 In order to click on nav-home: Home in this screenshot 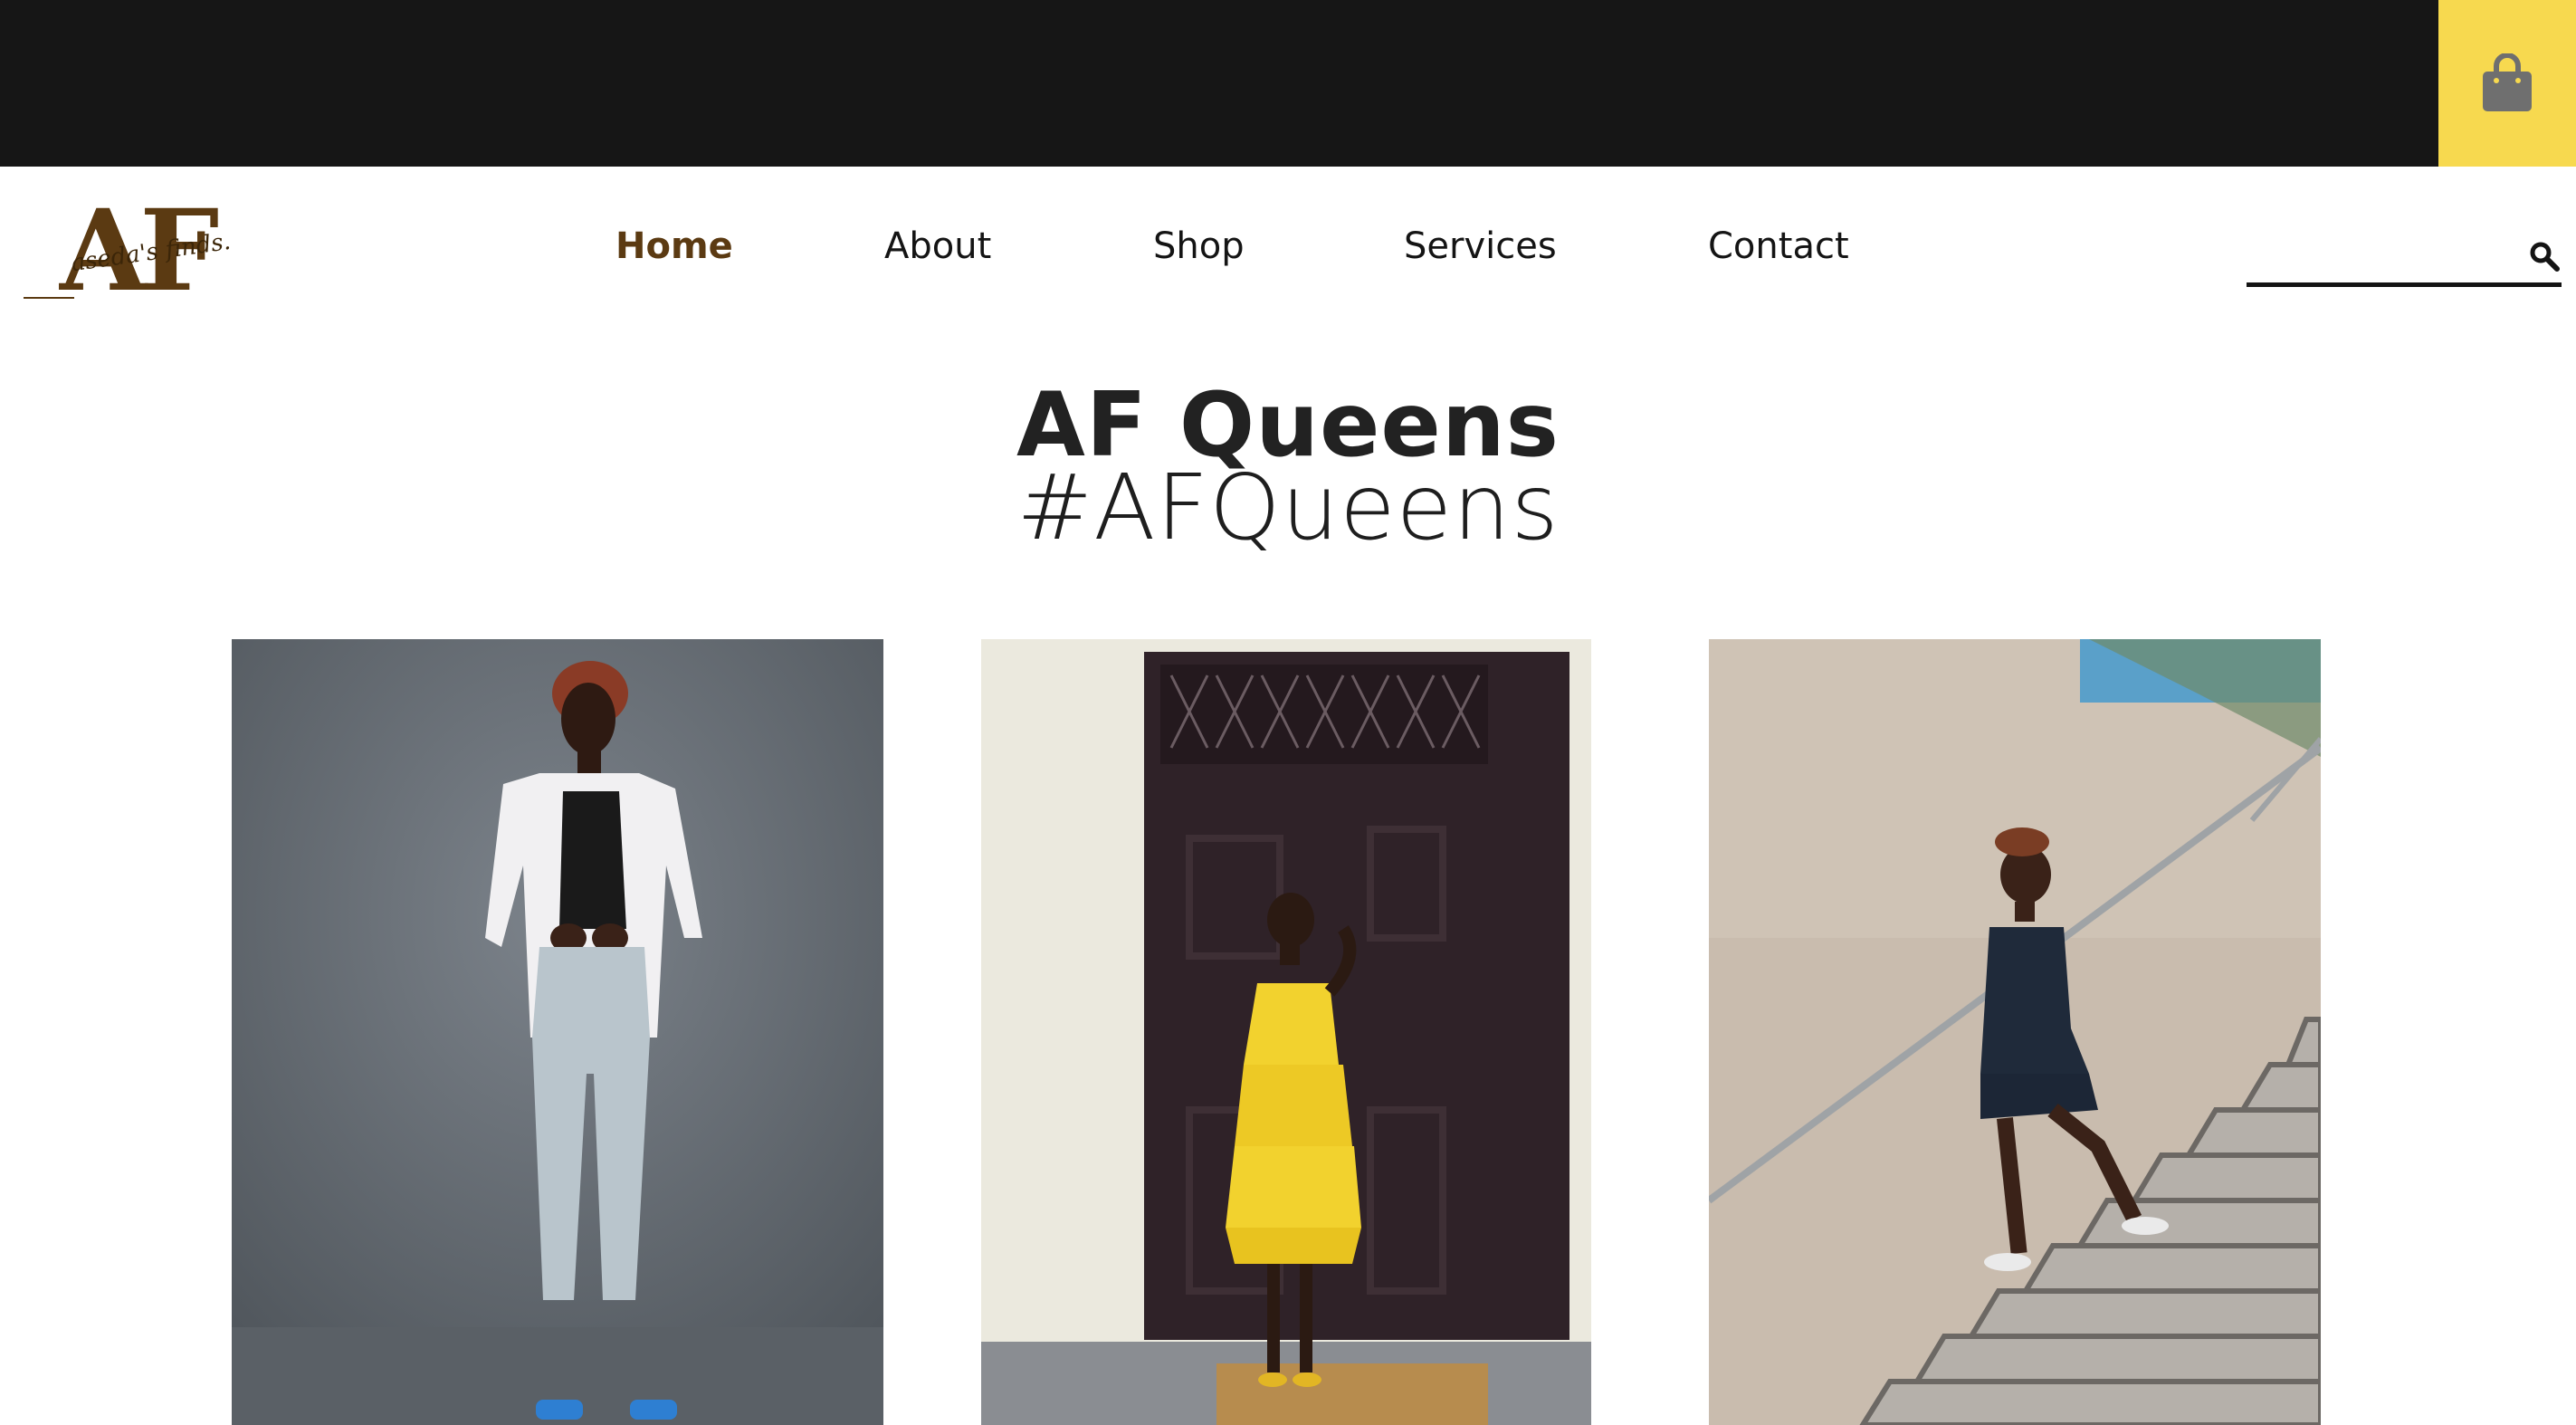, I will do `click(674, 246)`.